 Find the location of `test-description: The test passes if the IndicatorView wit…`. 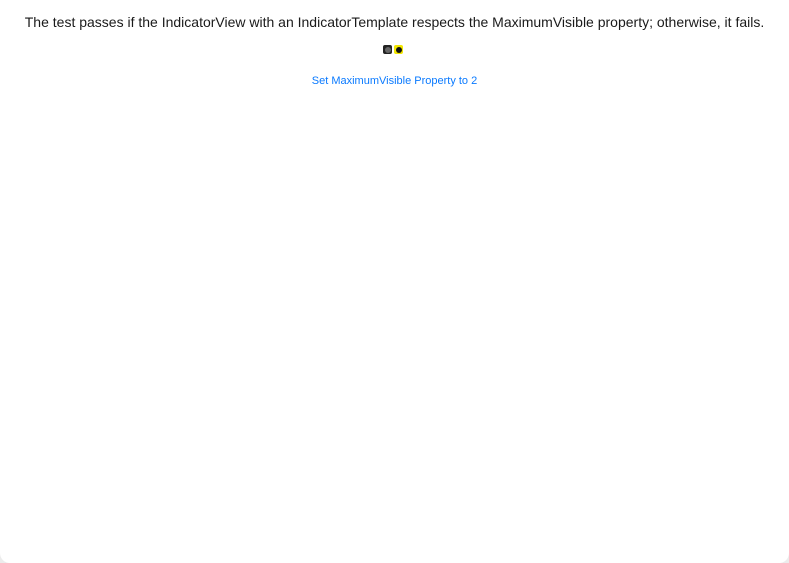

test-description: The test passes if the IndicatorView wit… is located at coordinates (394, 22).